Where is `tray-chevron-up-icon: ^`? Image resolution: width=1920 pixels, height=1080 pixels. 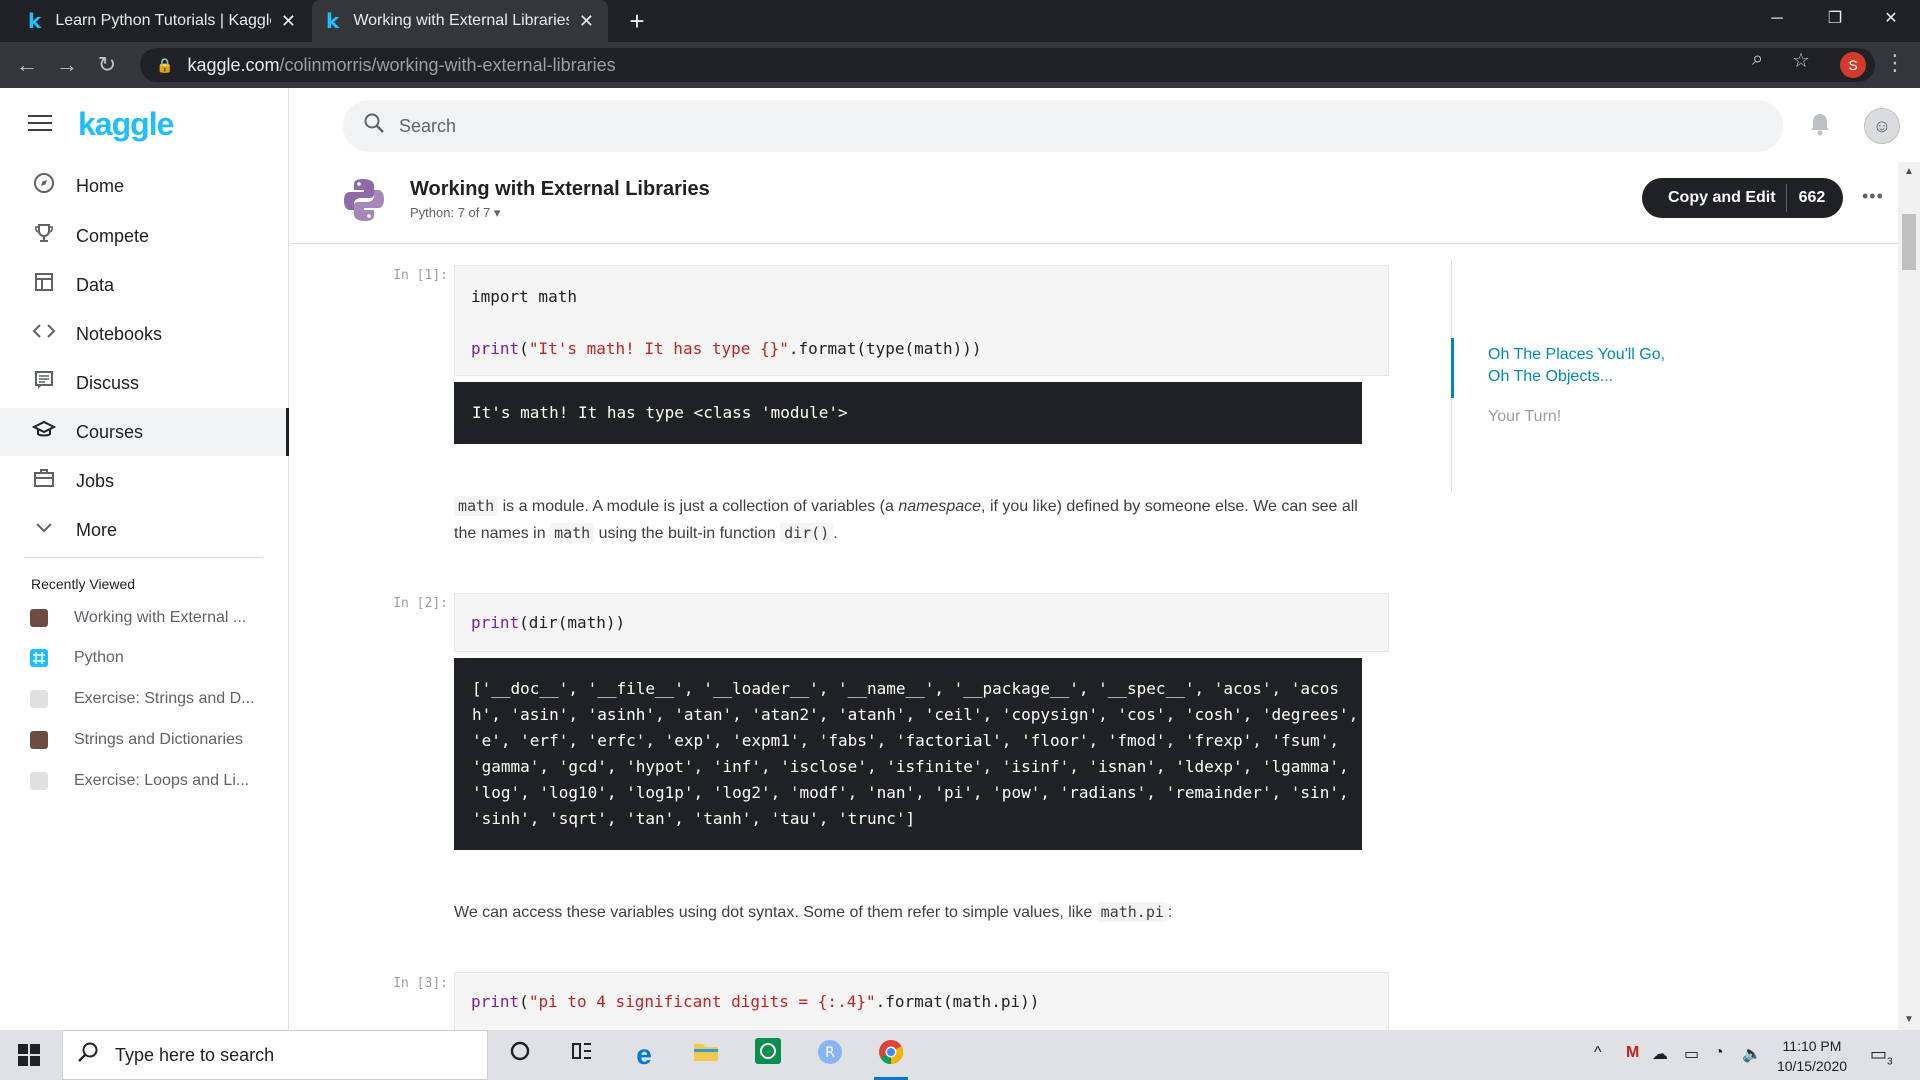
tray-chevron-up-icon: ^ is located at coordinates (1598, 1053).